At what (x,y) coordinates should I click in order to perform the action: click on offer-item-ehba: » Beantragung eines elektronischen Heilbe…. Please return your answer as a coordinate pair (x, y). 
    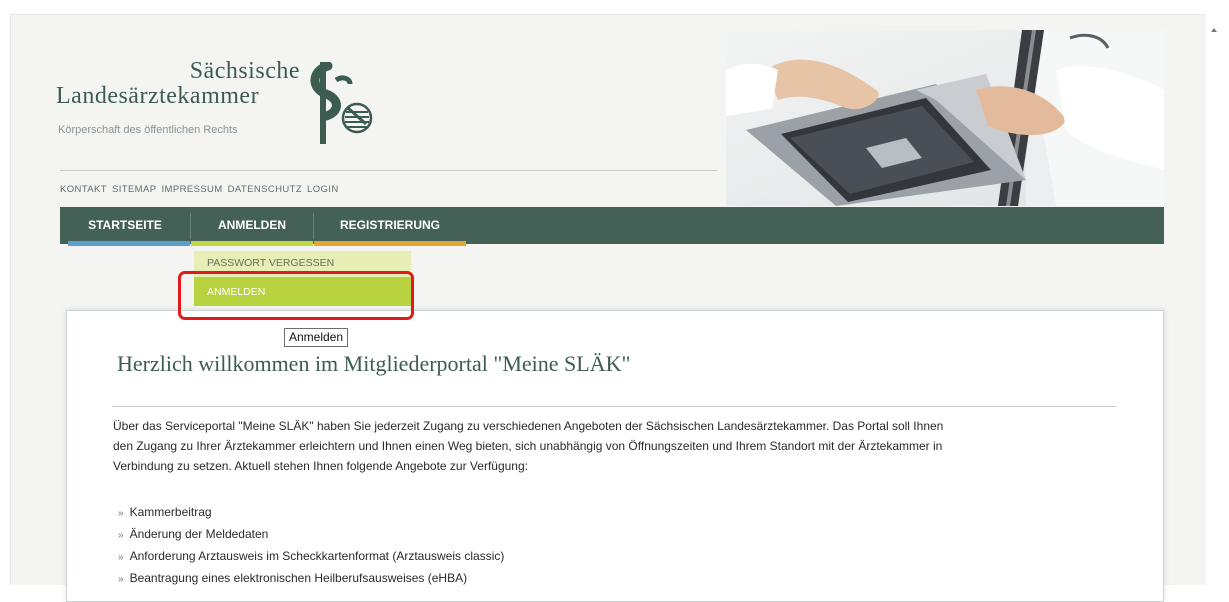
    Looking at the image, I should click on (311, 579).